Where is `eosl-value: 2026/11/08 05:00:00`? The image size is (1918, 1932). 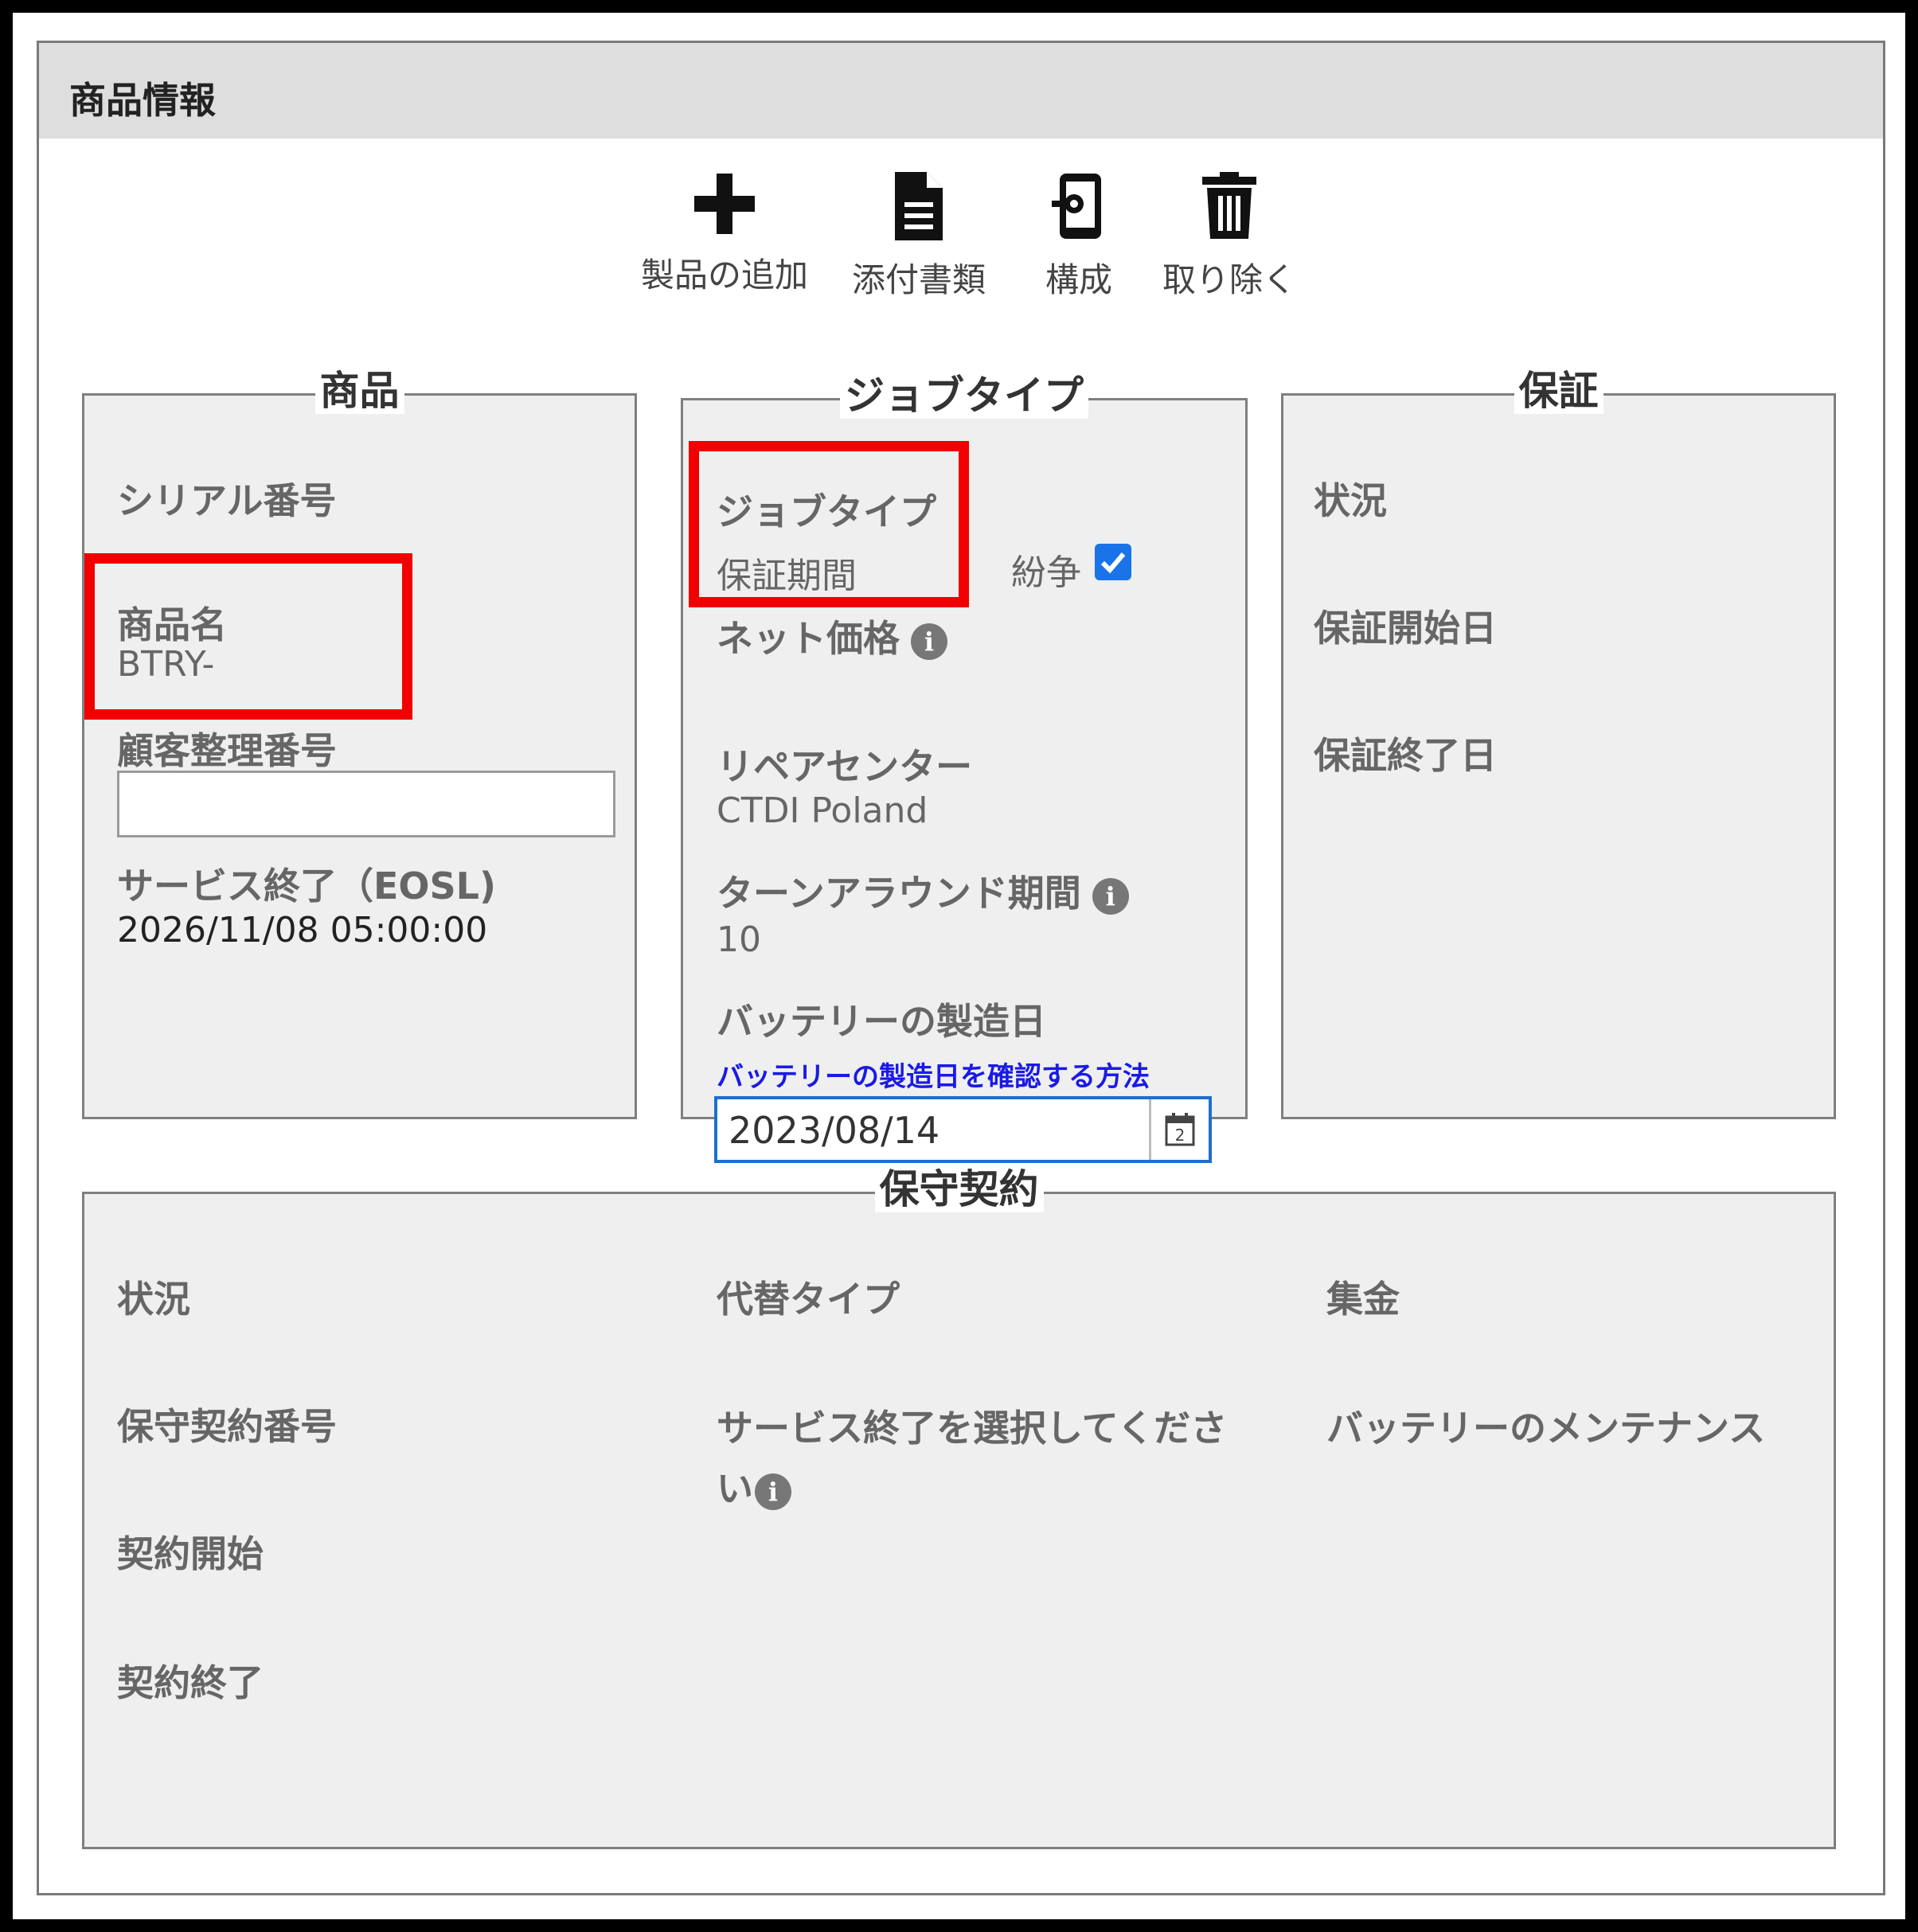 eosl-value: 2026/11/08 05:00:00 is located at coordinates (302, 930).